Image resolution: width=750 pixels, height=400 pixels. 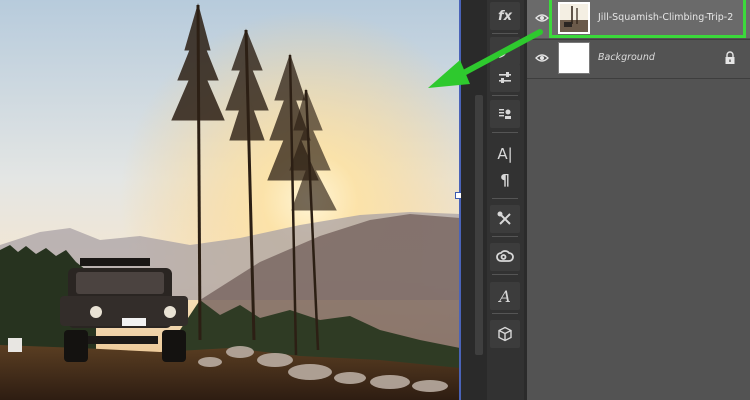 I want to click on creative-cloud-icon, so click(x=505, y=257).